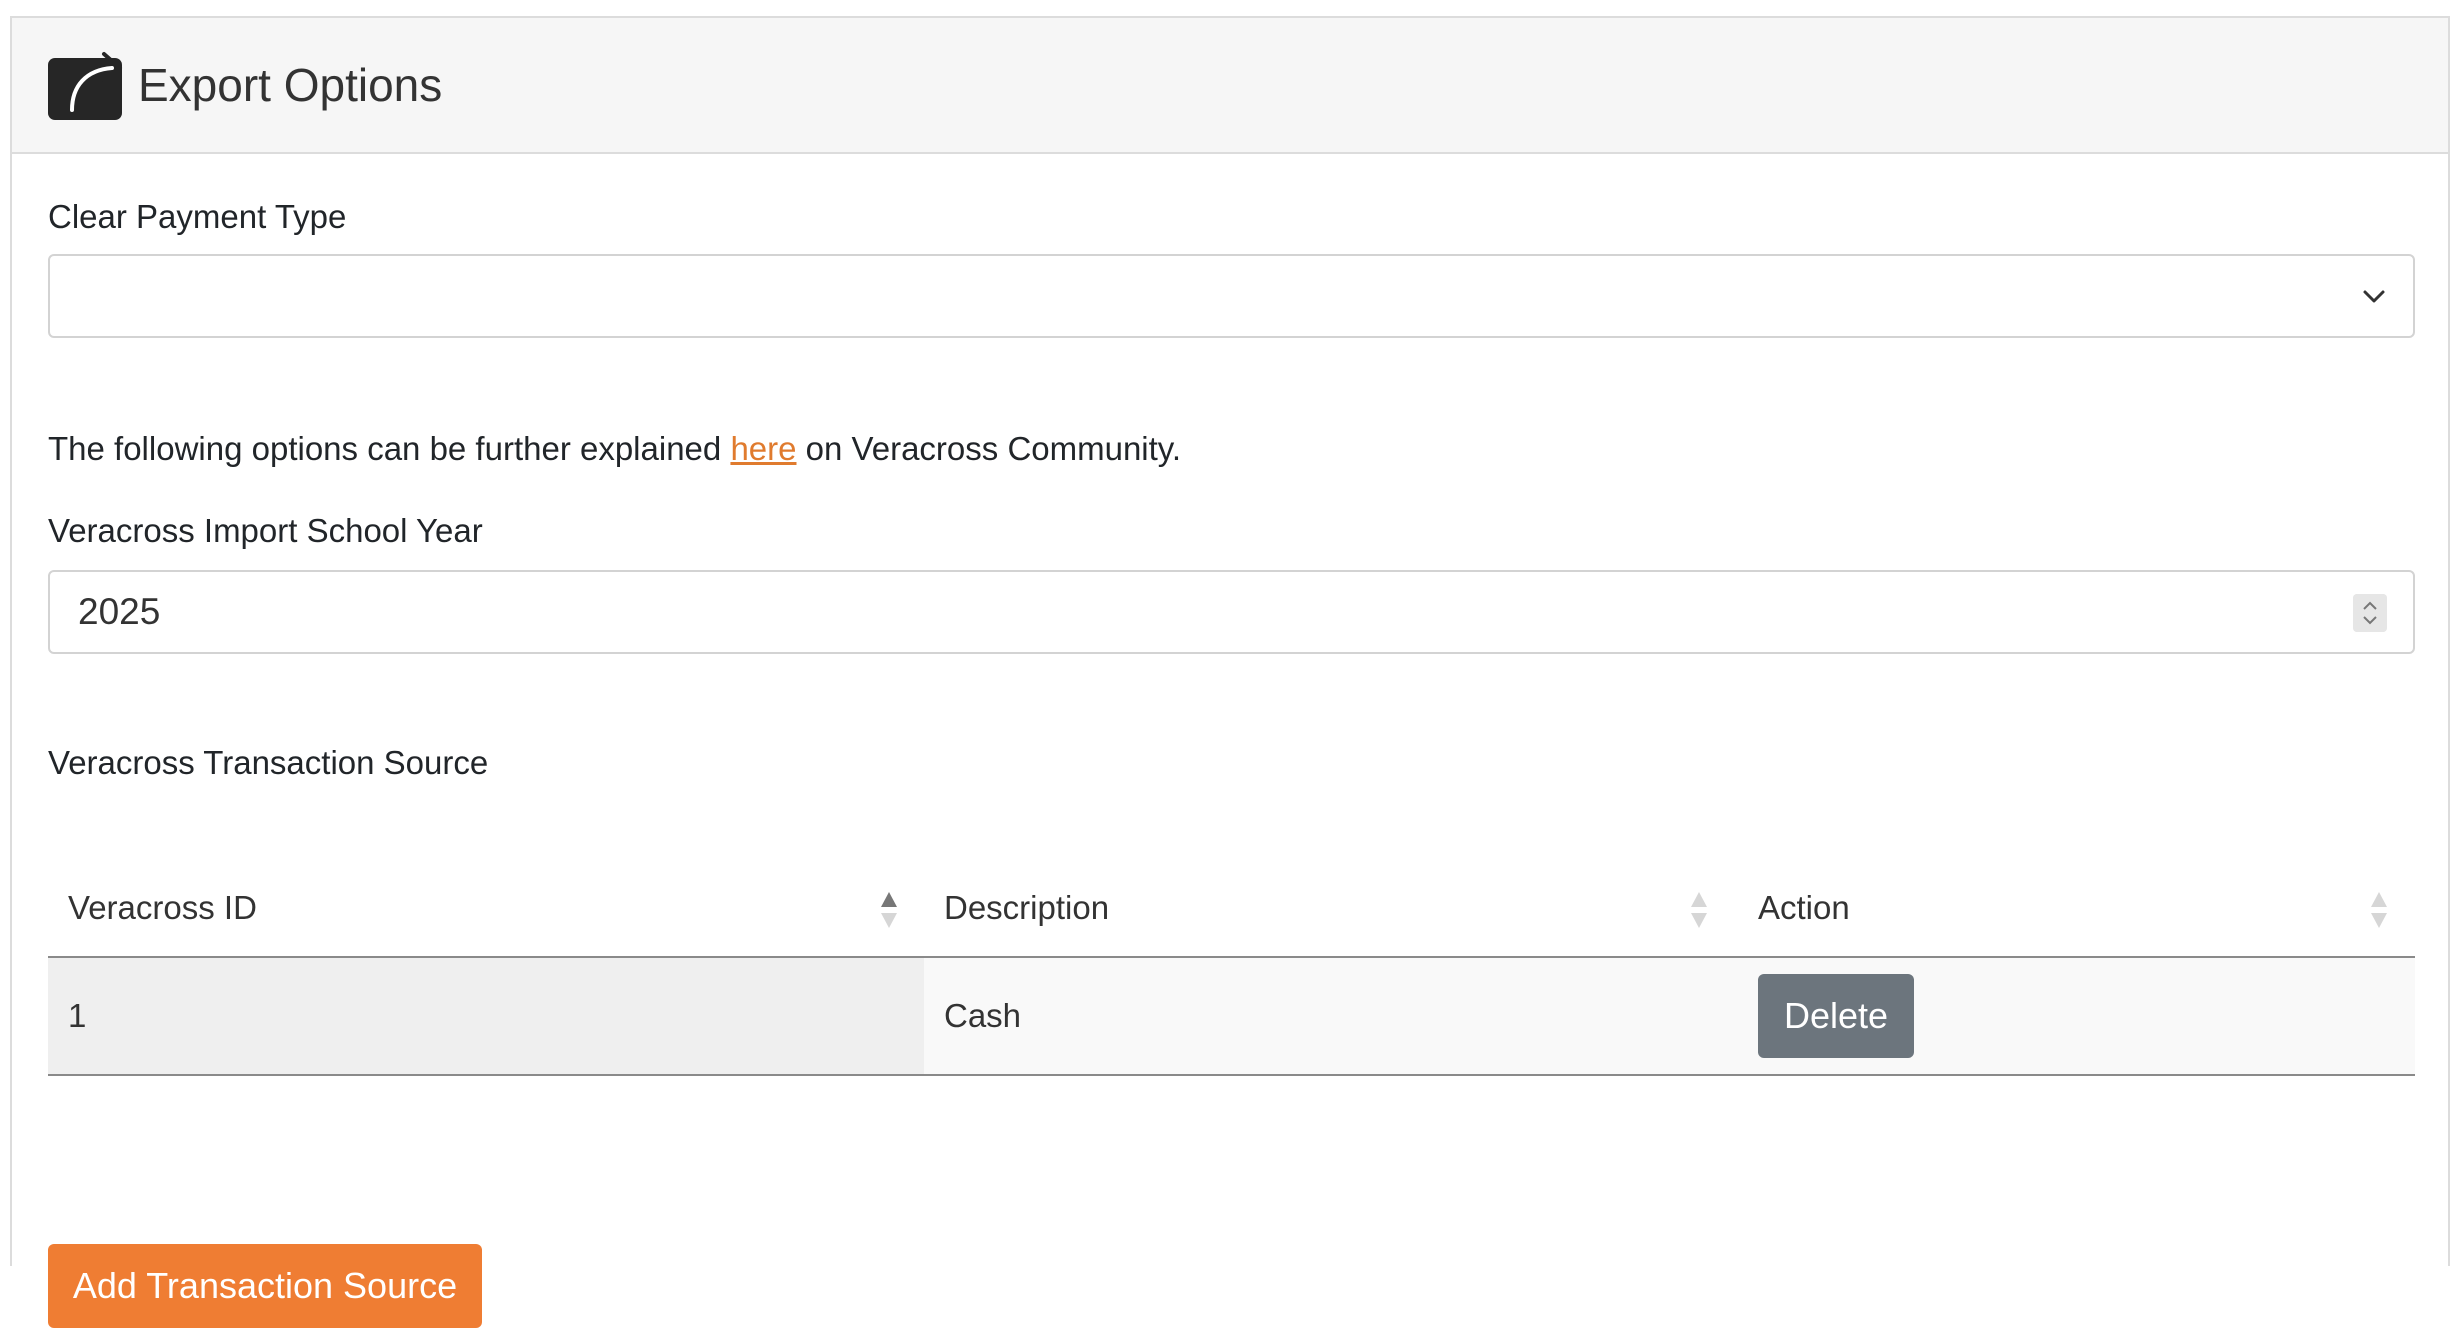 This screenshot has width=2460, height=1328. I want to click on school-year-input: 2025, so click(1231, 612).